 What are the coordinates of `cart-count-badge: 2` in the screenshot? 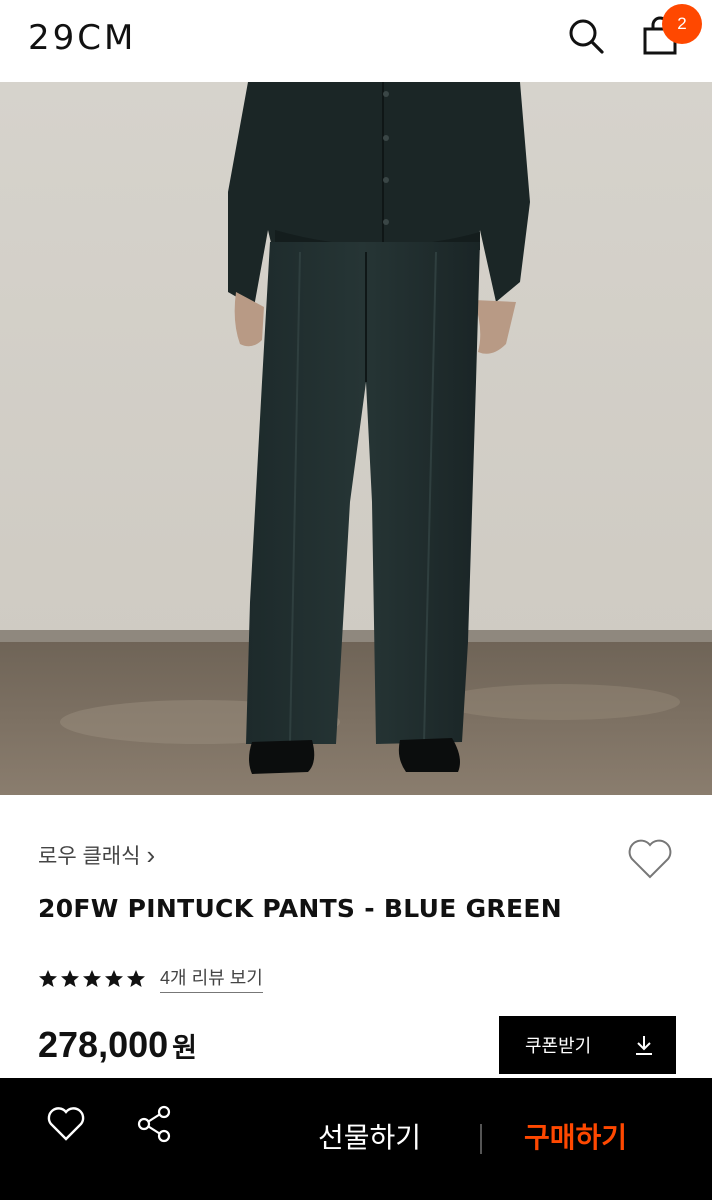 It's located at (682, 24).